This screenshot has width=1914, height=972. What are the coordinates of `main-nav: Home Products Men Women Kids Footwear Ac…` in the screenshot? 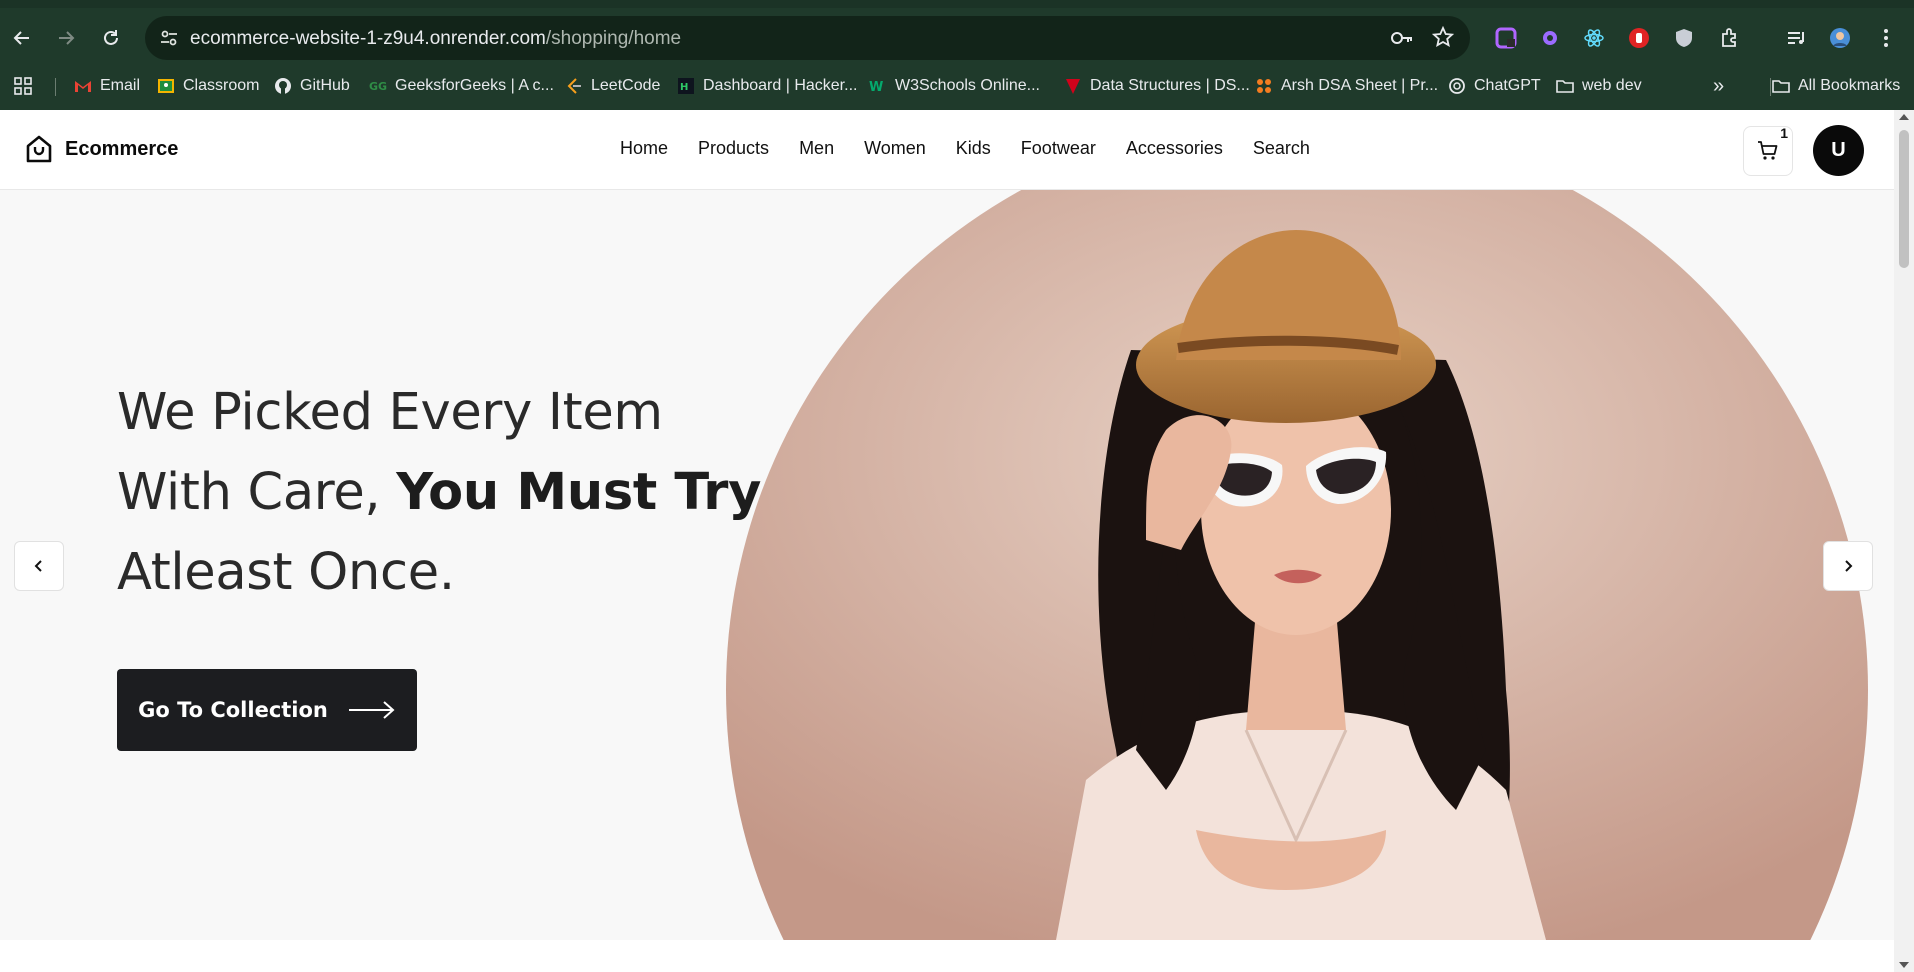 It's located at (965, 148).